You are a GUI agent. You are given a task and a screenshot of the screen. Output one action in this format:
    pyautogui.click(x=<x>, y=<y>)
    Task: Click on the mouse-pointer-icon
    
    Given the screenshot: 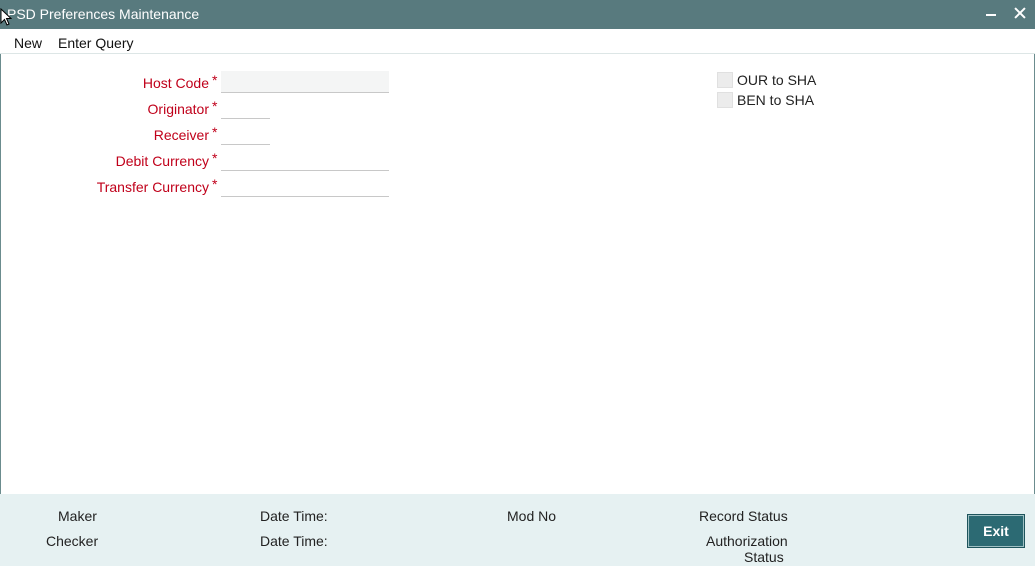 What is the action you would take?
    pyautogui.click(x=6, y=17)
    